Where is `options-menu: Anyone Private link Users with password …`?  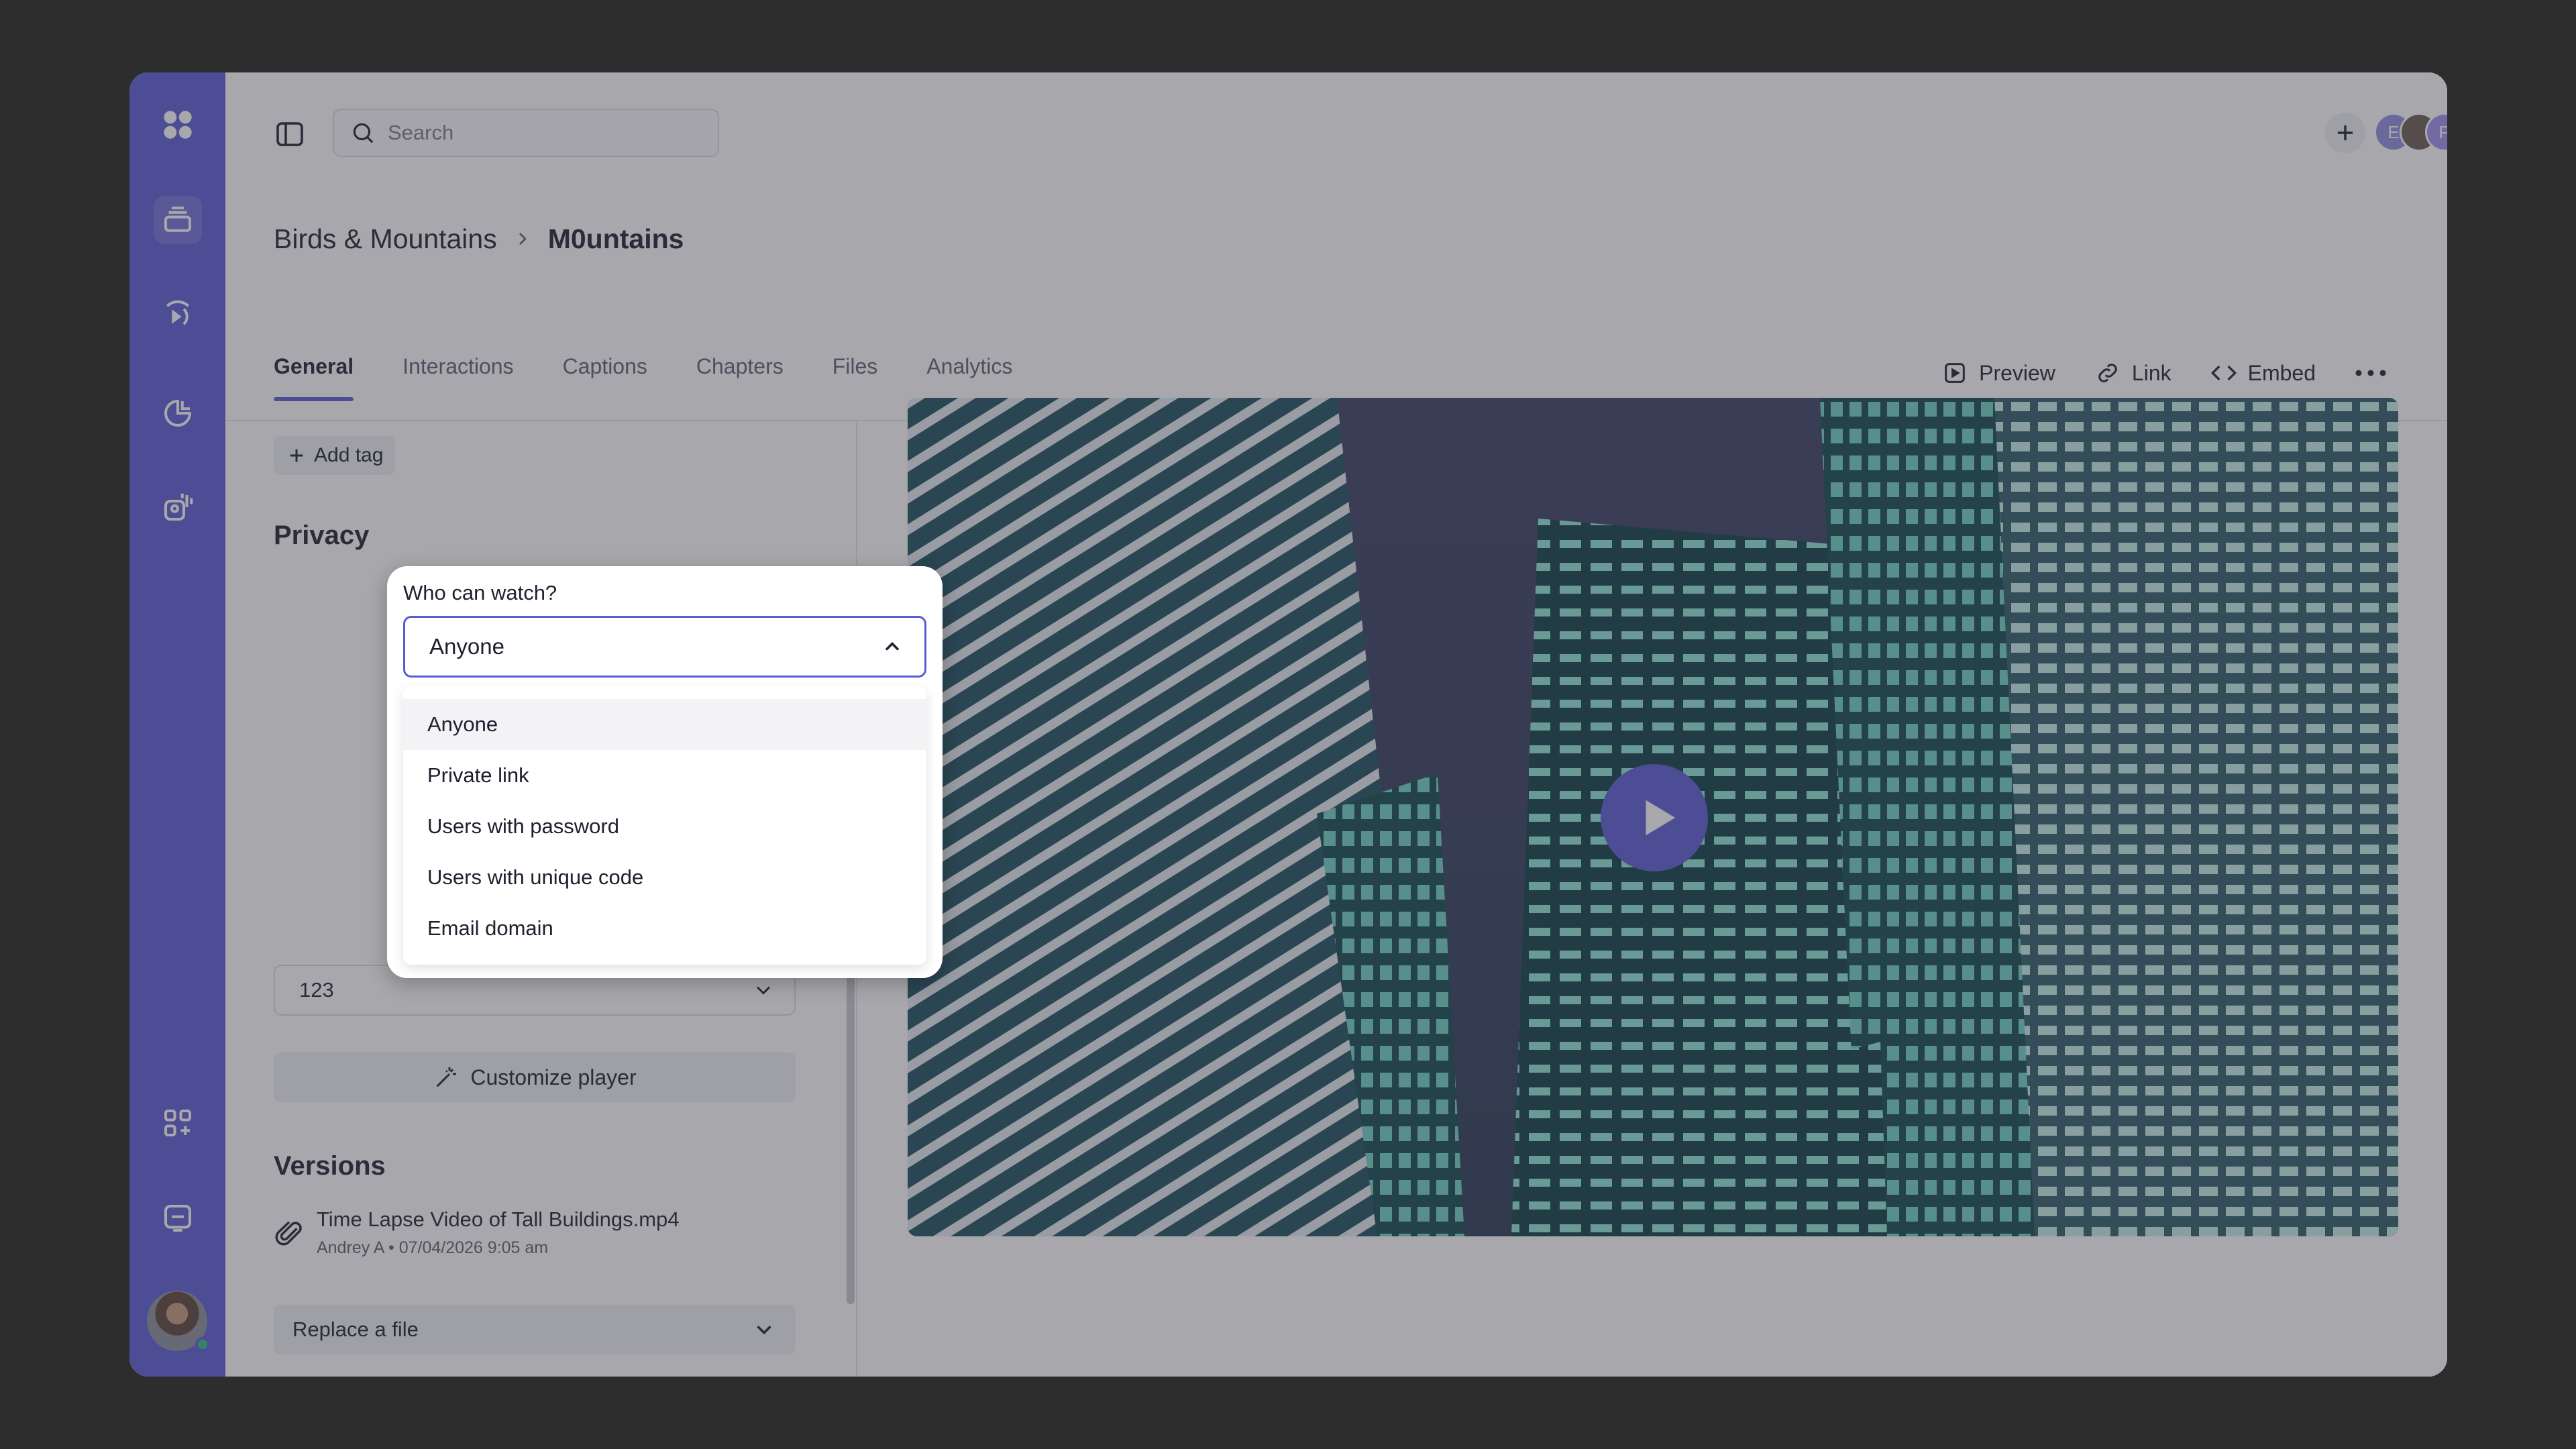 options-menu: Anyone Private link Users with password … is located at coordinates (664, 825).